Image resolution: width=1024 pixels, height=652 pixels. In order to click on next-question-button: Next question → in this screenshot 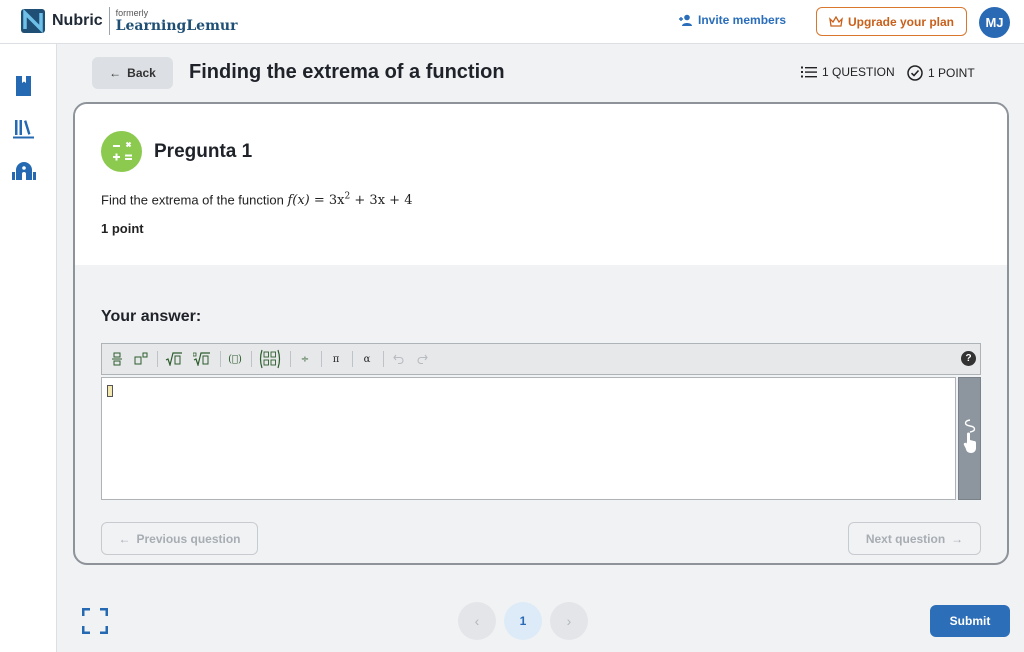, I will do `click(914, 538)`.